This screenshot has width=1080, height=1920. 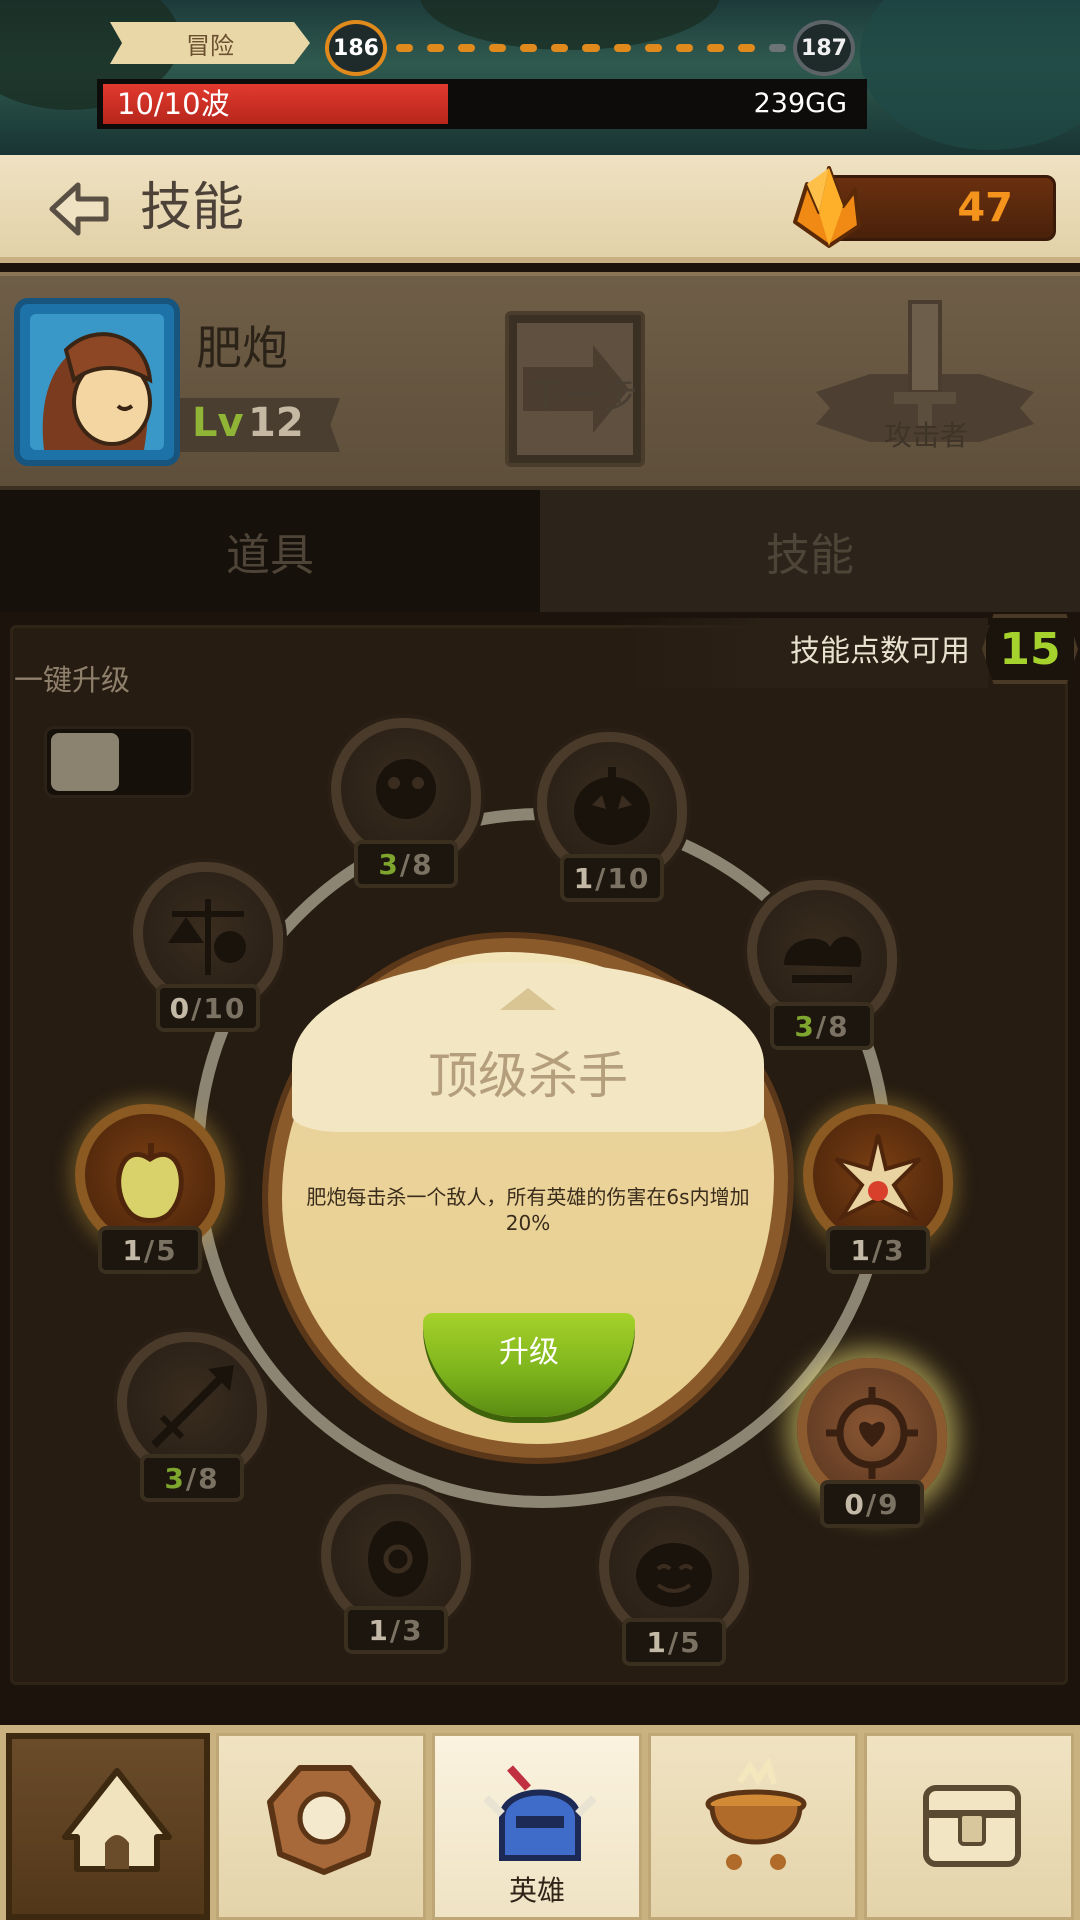 I want to click on hero-level: 12, so click(x=276, y=423).